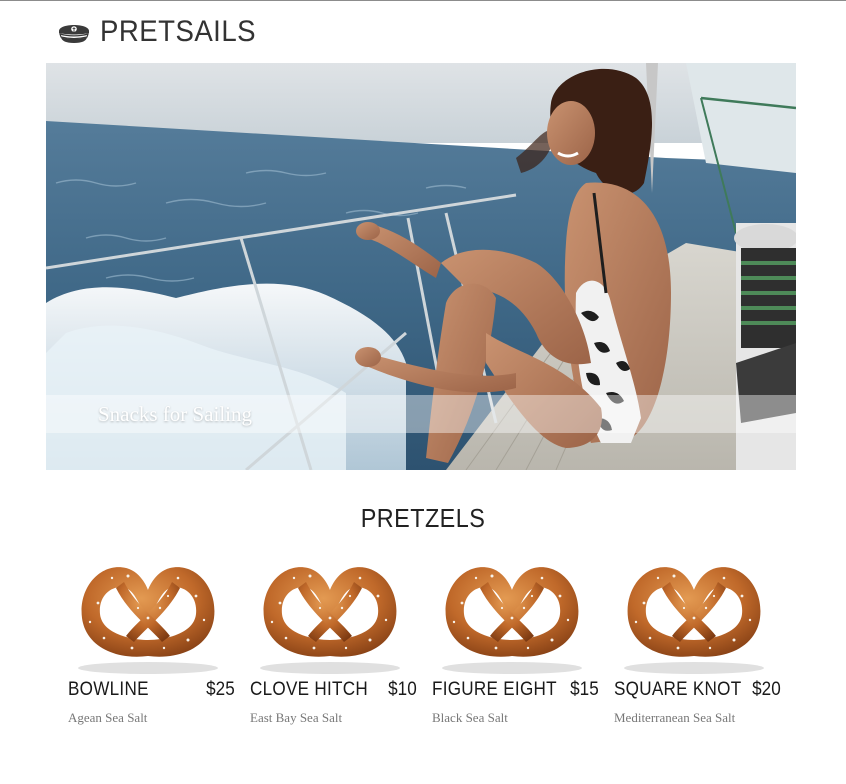 The width and height of the screenshot is (846, 784). Describe the element at coordinates (402, 689) in the screenshot. I see `product-price: $10` at that location.